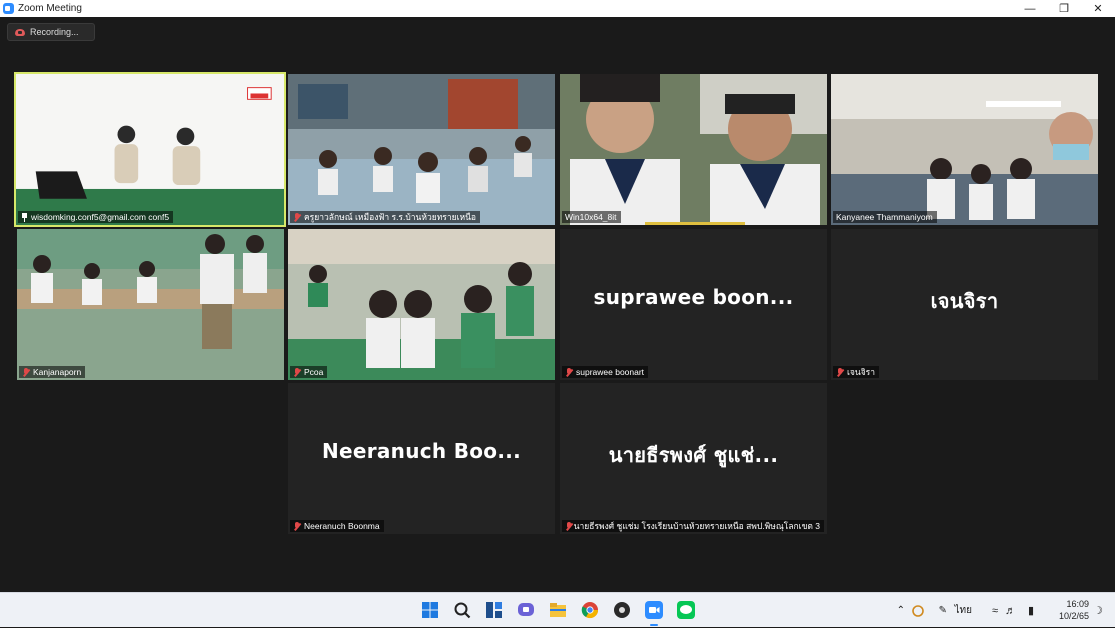  I want to click on zoom-icon, so click(654, 610).